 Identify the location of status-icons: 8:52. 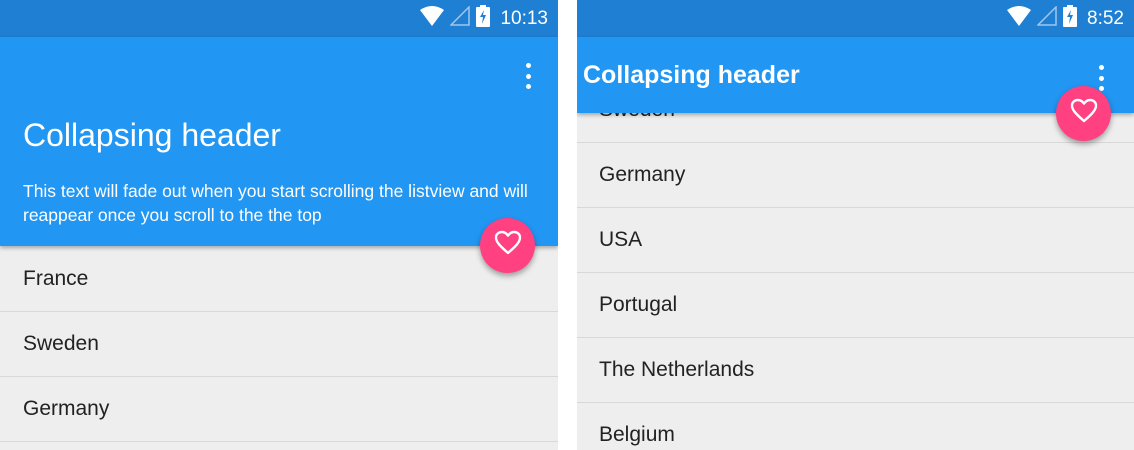
(1065, 18).